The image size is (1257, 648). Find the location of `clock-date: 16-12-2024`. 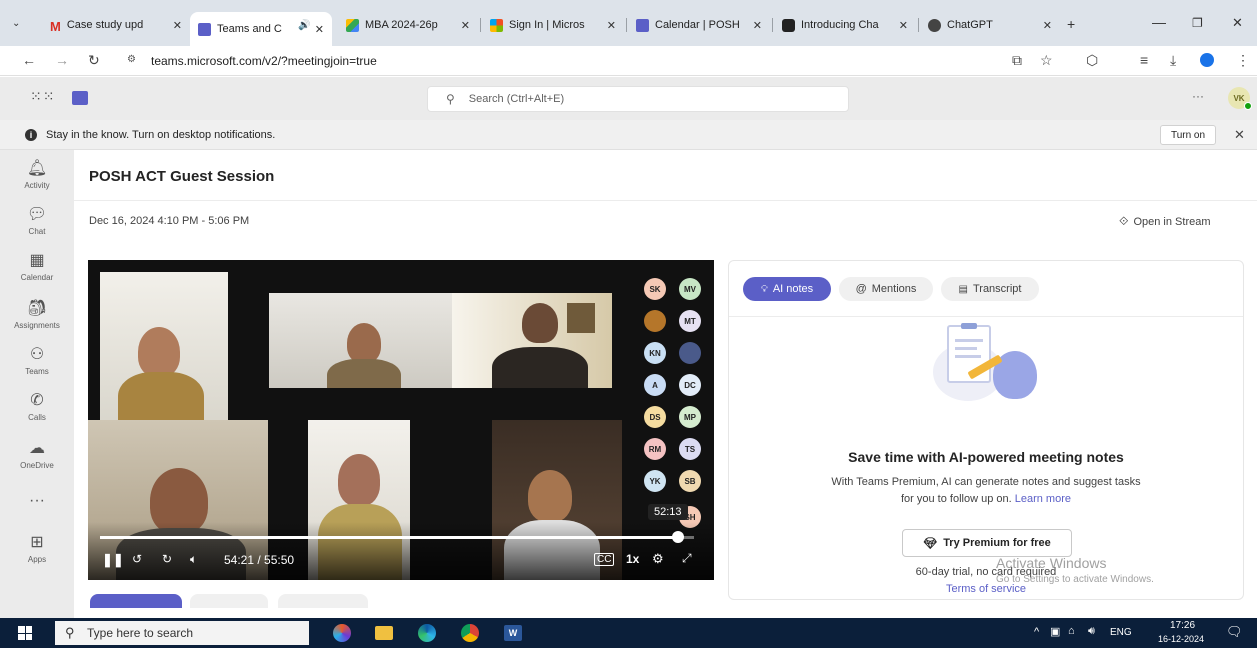

clock-date: 16-12-2024 is located at coordinates (1181, 639).